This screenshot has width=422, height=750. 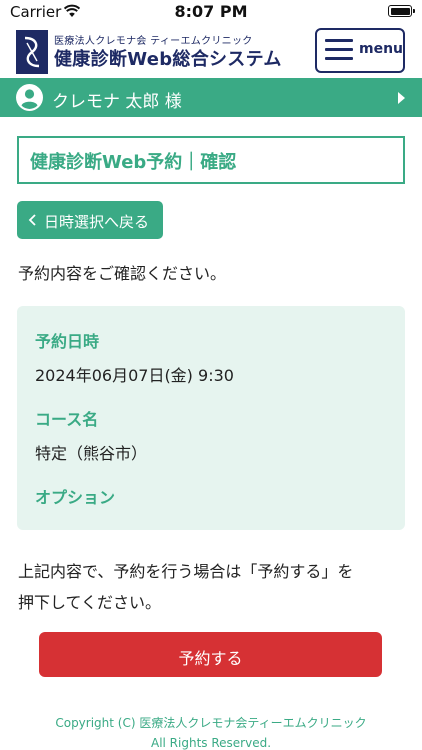 I want to click on reserve-button-label: 予約する, so click(x=210, y=658).